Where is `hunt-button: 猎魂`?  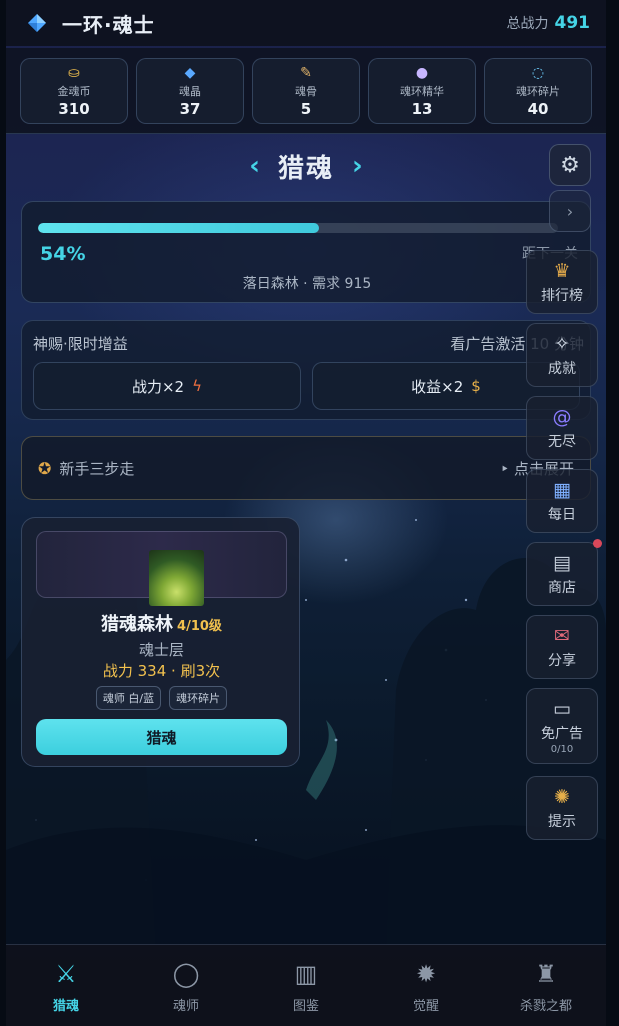 hunt-button: 猎魂 is located at coordinates (161, 737).